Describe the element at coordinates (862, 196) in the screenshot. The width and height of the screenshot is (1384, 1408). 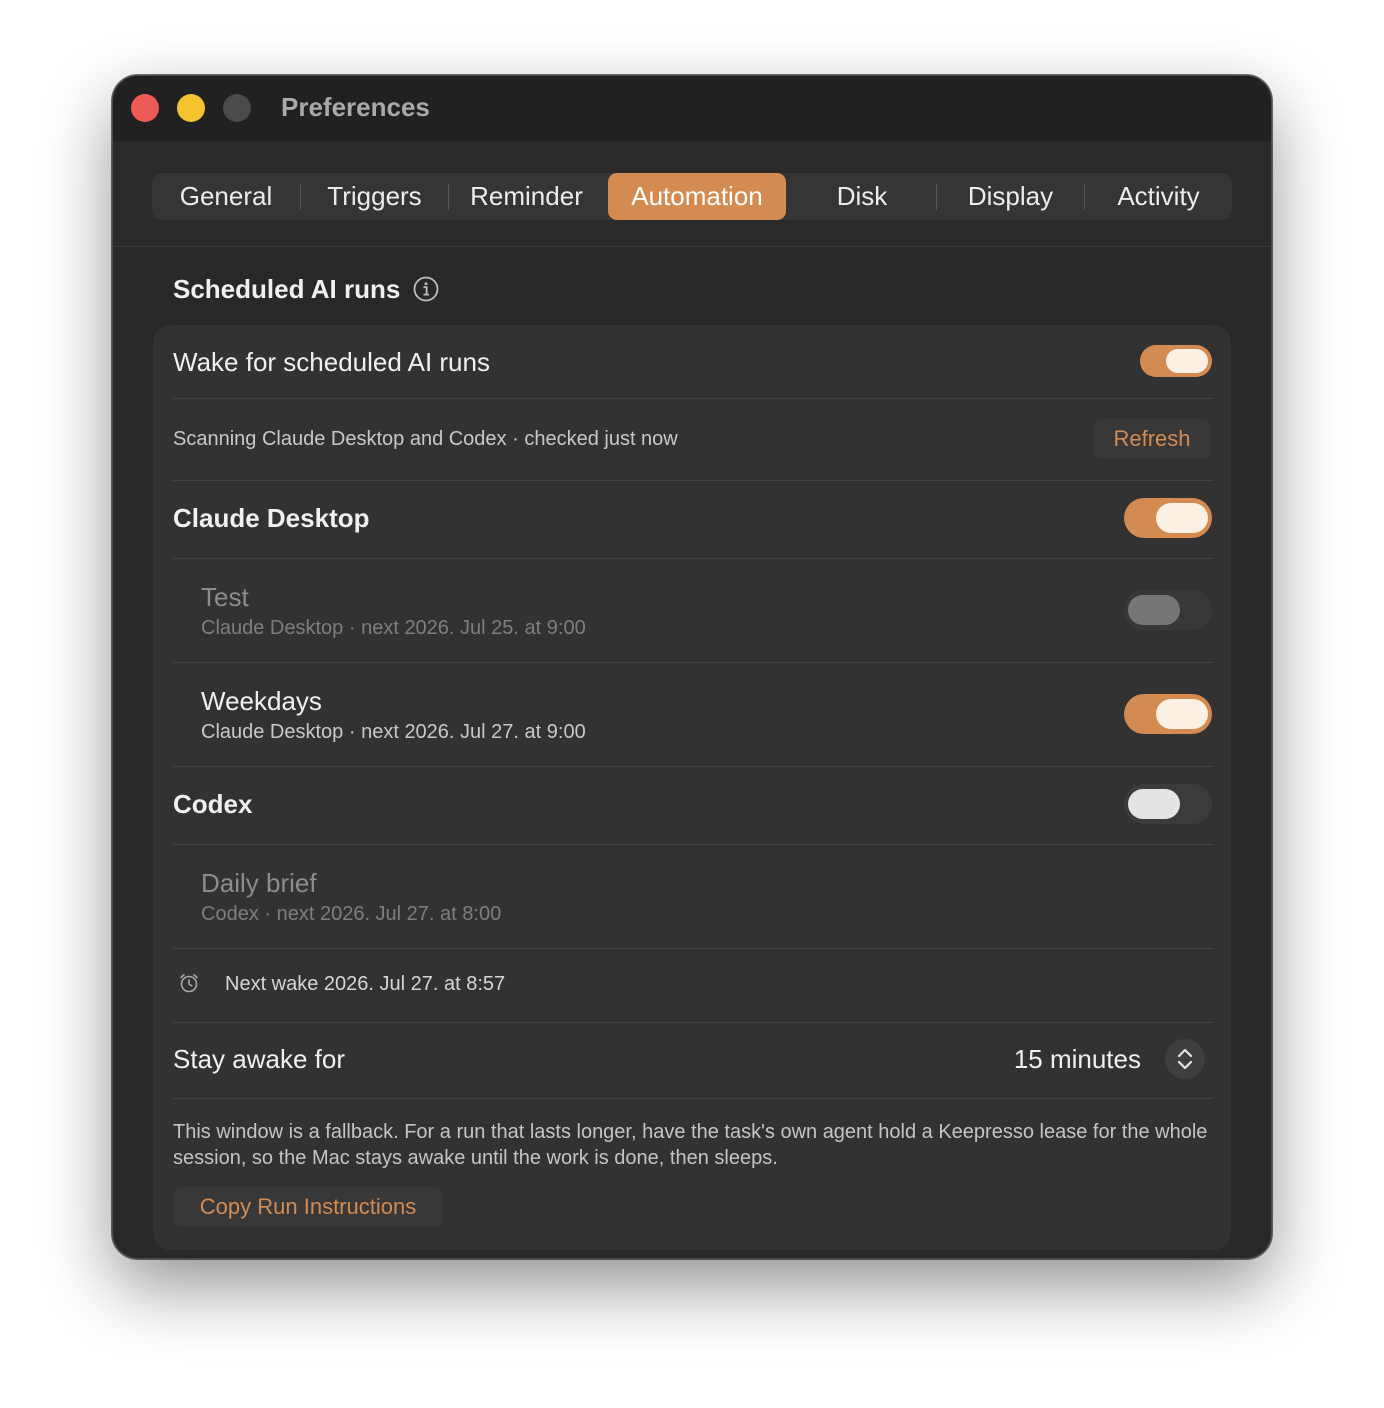
I see `tab-disk: Disk` at that location.